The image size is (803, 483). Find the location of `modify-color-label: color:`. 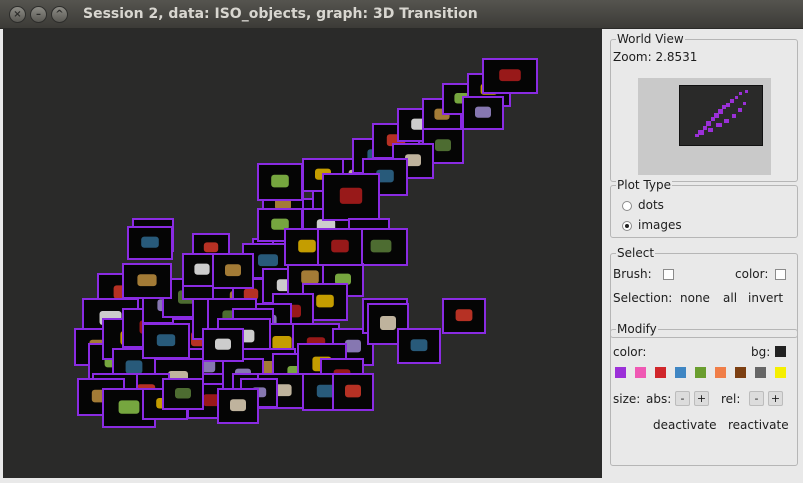

modify-color-label: color: is located at coordinates (630, 352).